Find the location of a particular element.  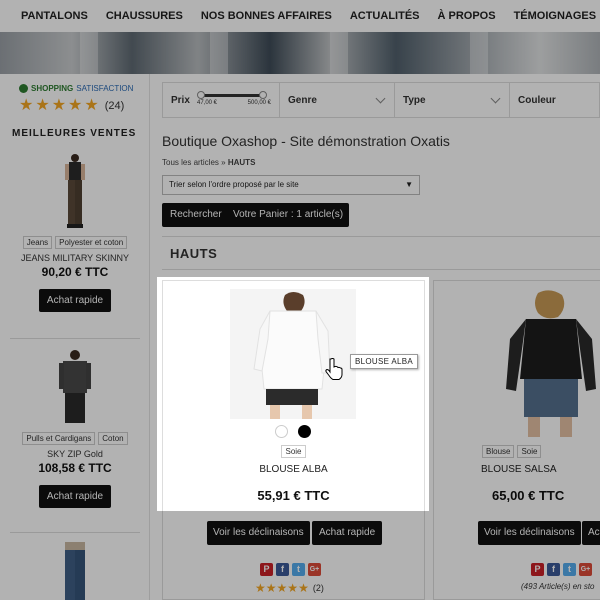

product-tag: Pulls et Cardigans is located at coordinates (59, 438).